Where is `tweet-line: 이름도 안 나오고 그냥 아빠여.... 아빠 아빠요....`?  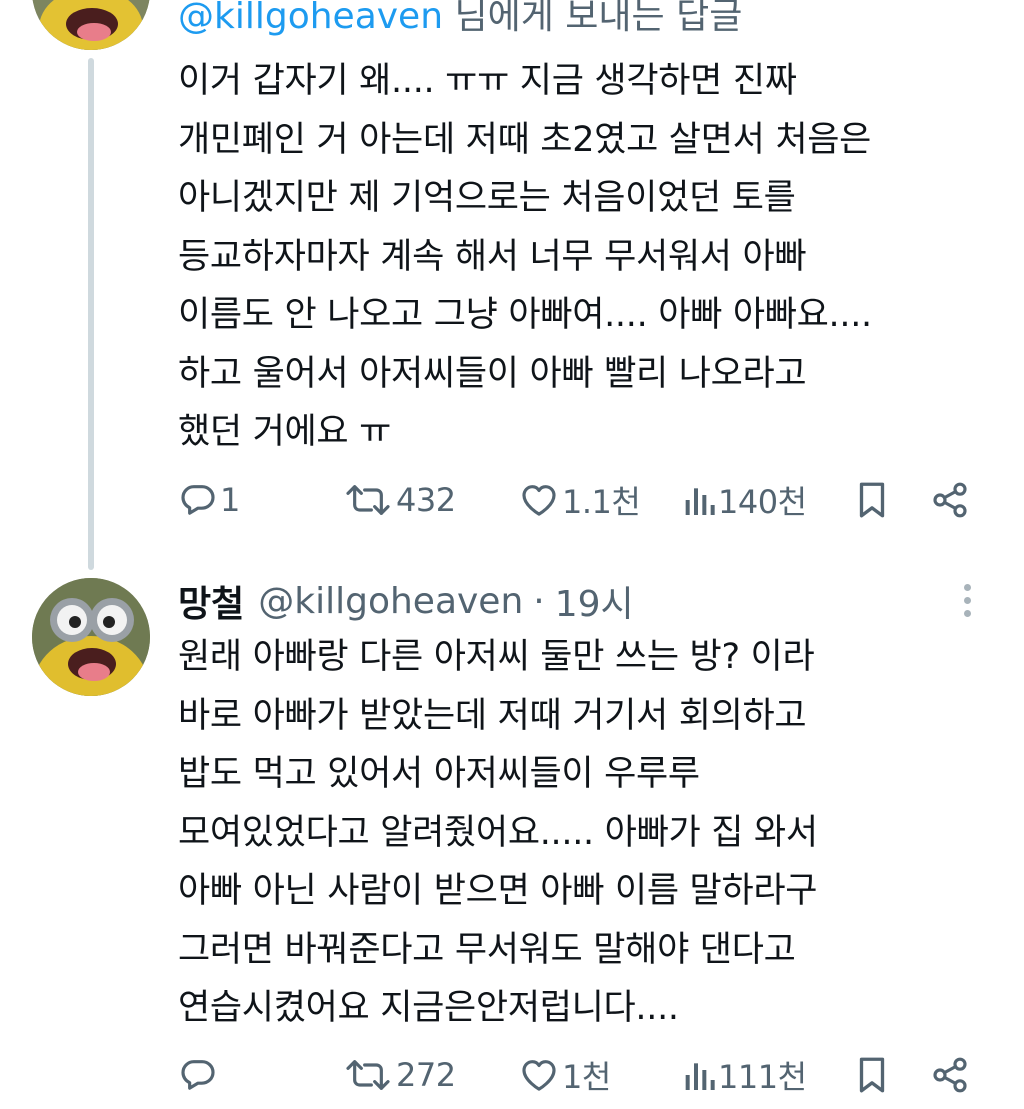 tweet-line: 이름도 안 나오고 그냥 아빠여.... 아빠 아빠요.... is located at coordinates (525, 315).